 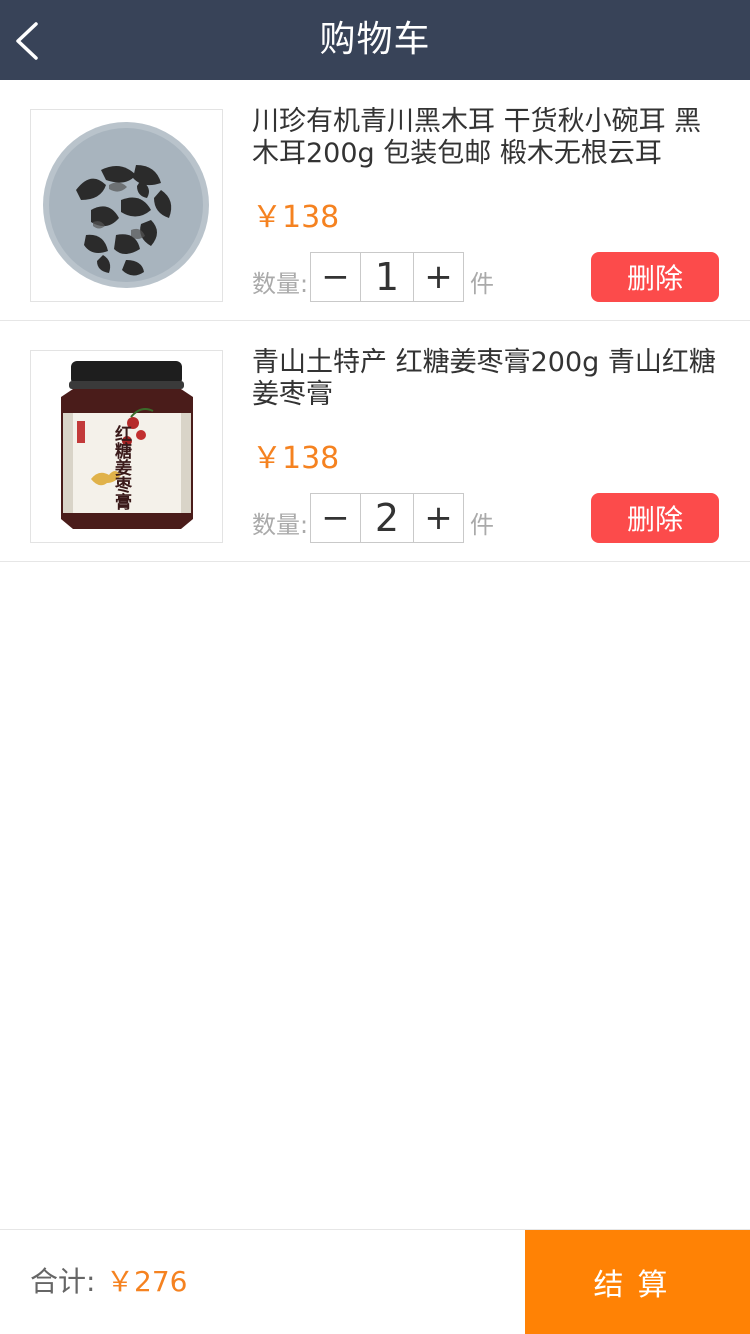 I want to click on product-name: 川珍有机青川黑木耳 干货秋小碗耳 黑木耳200g 包装包邮 椴木无根云耳, so click(x=487, y=138).